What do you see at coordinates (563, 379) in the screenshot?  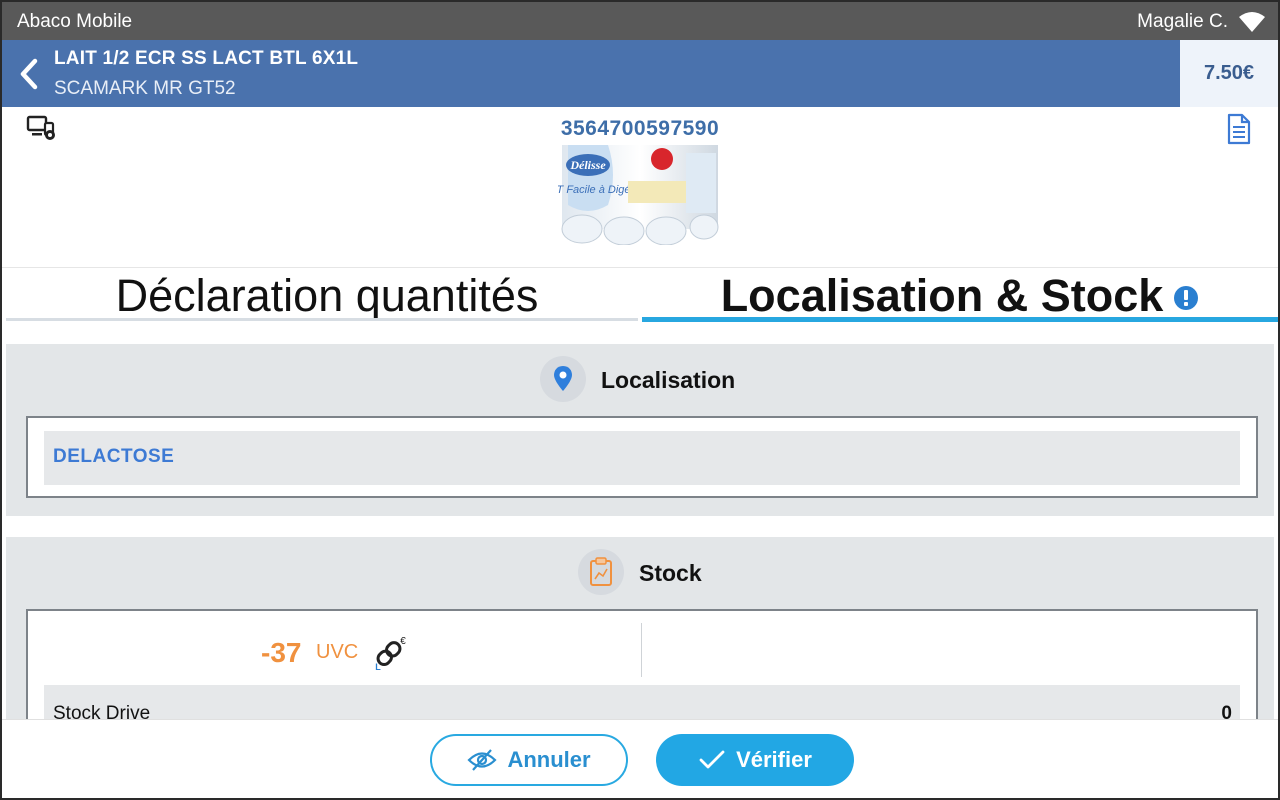 I see `location-pin-icon` at bounding box center [563, 379].